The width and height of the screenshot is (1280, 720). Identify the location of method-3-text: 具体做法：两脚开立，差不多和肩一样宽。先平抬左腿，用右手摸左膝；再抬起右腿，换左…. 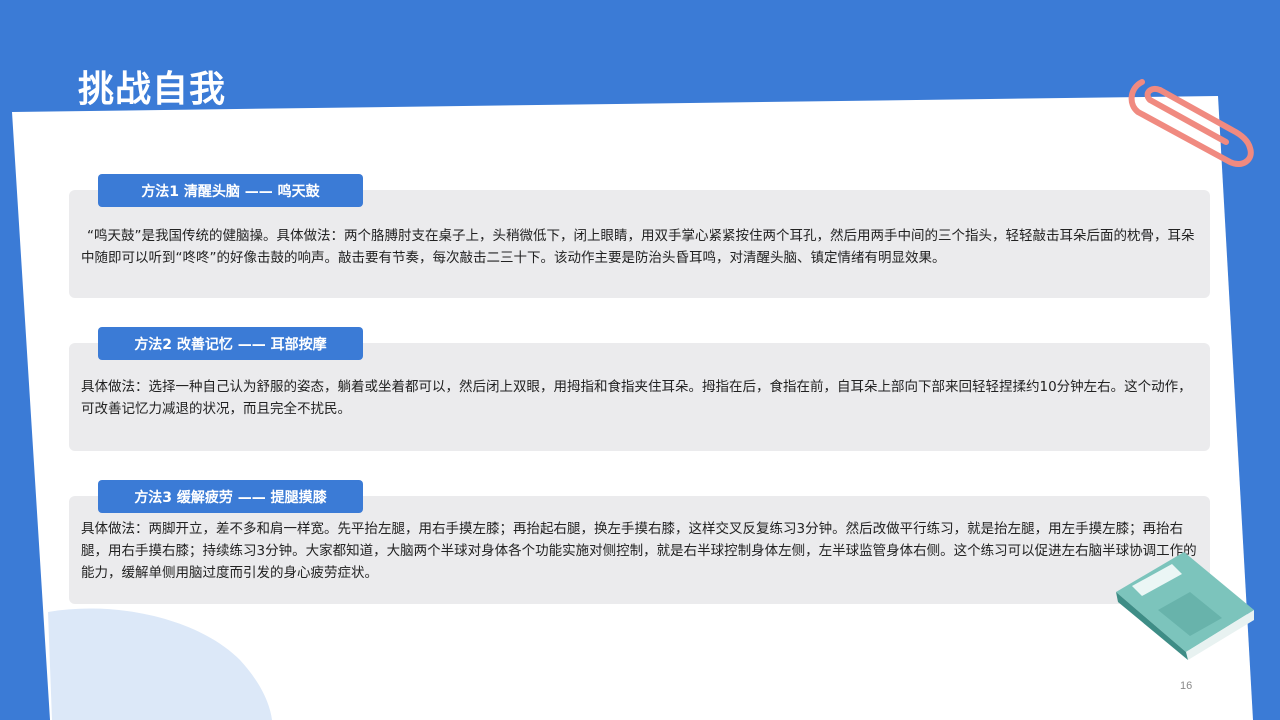
(639, 551).